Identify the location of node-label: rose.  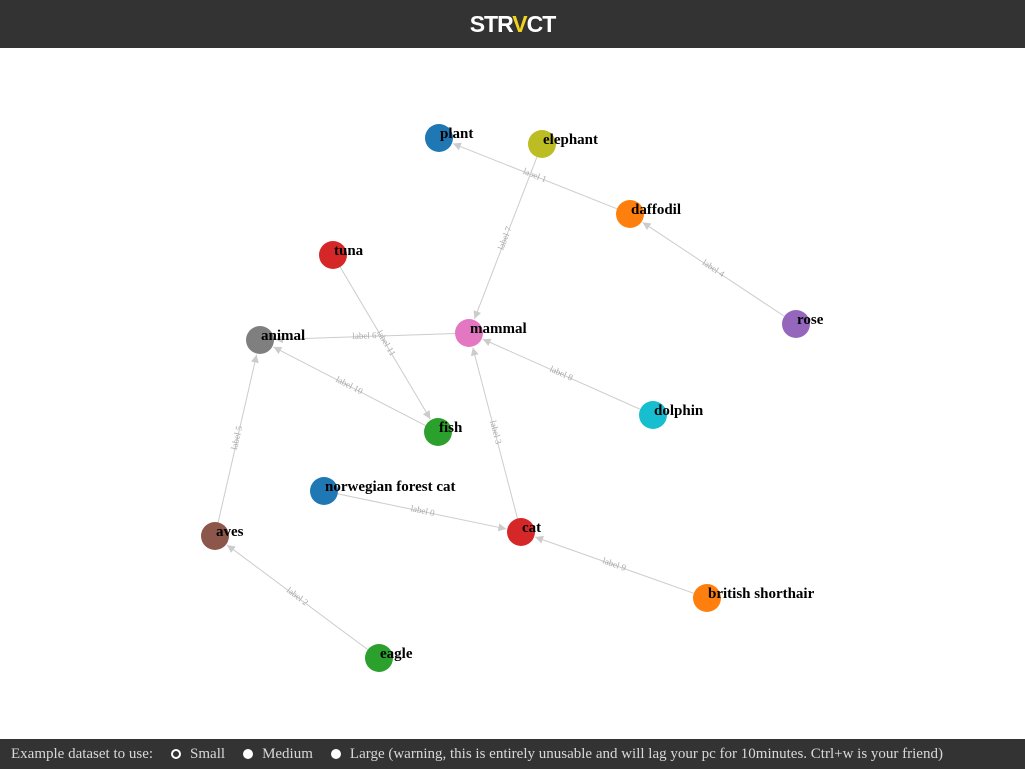
(810, 320).